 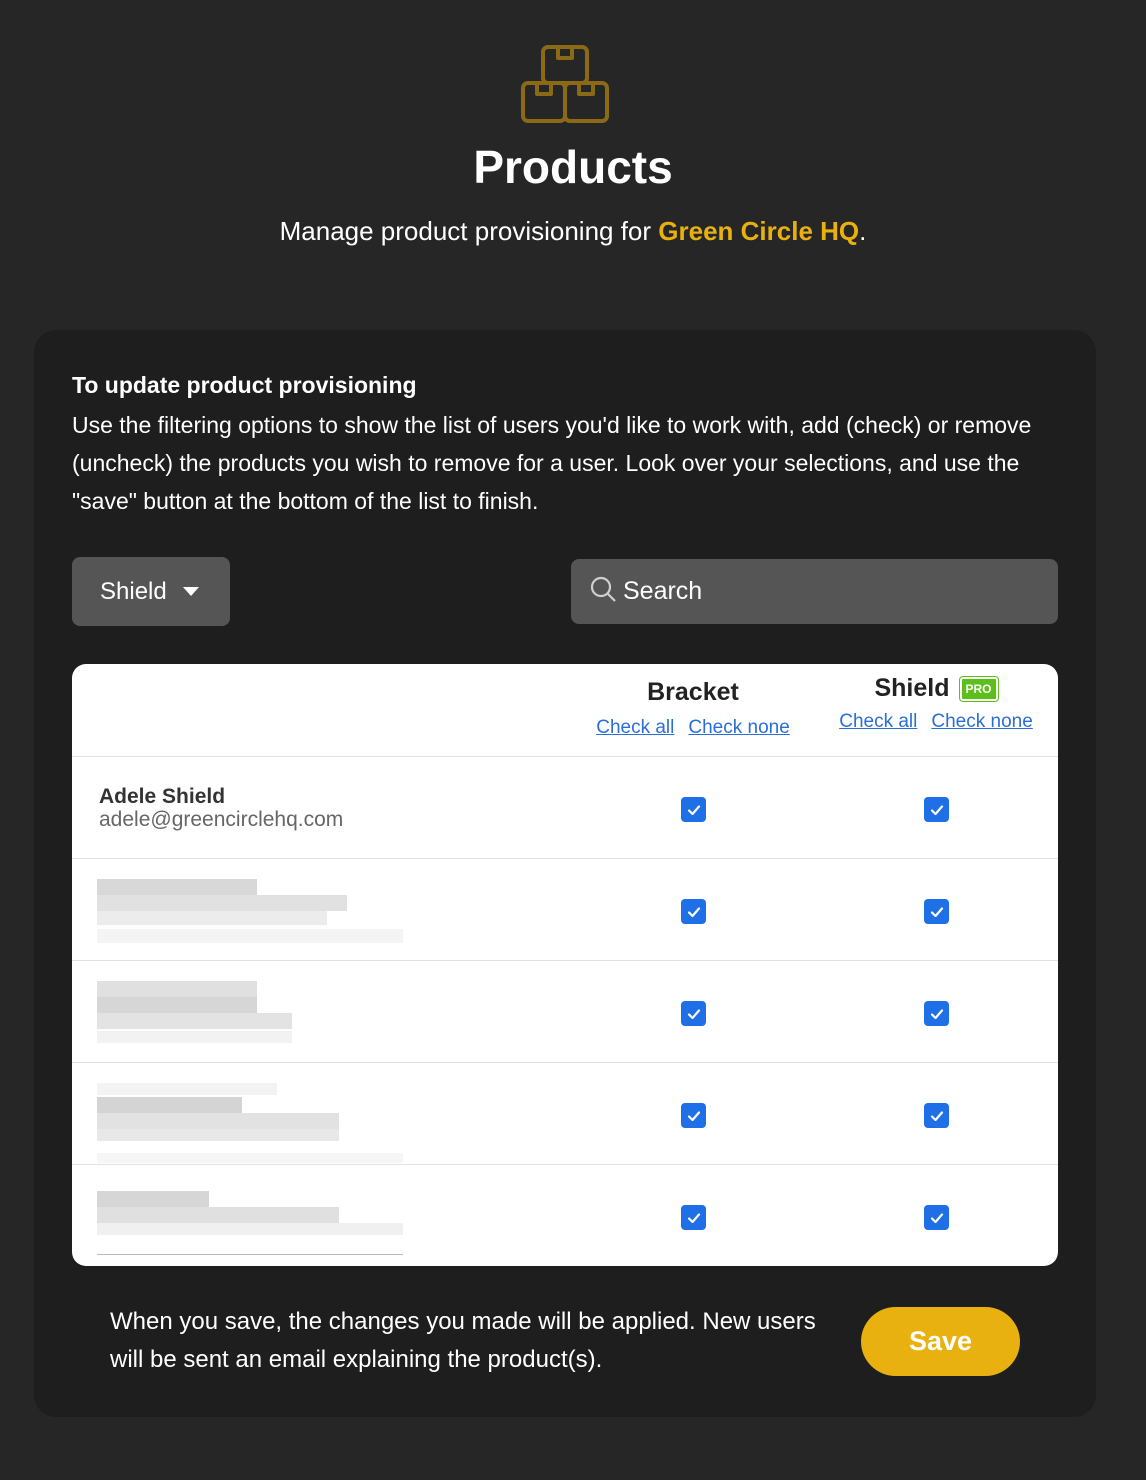 What do you see at coordinates (565, 808) in the screenshot?
I see `table-row: Adele Shield adele@greencirclehq.com` at bounding box center [565, 808].